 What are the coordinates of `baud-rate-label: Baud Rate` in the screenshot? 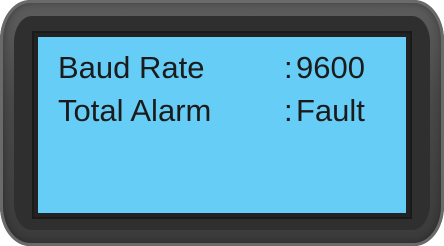 It's located at (131, 67).